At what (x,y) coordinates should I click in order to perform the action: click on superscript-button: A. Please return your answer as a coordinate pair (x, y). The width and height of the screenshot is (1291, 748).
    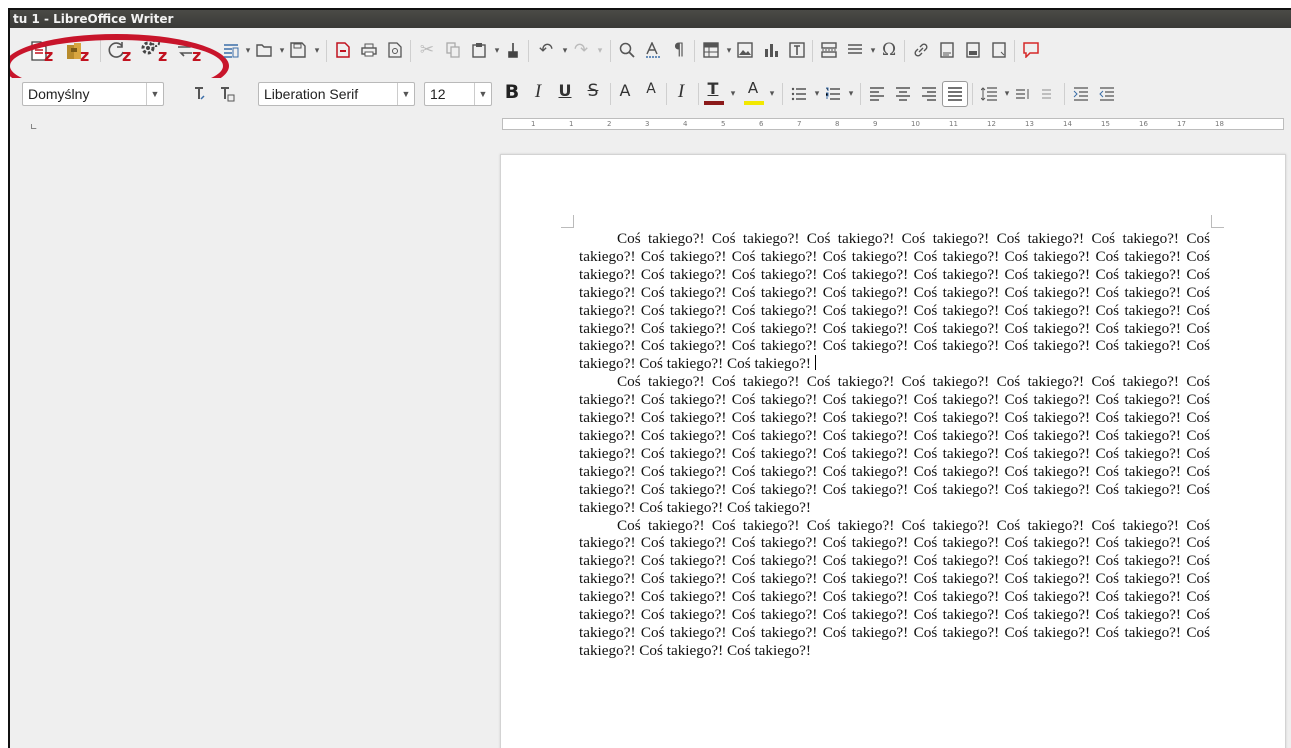
    Looking at the image, I should click on (625, 90).